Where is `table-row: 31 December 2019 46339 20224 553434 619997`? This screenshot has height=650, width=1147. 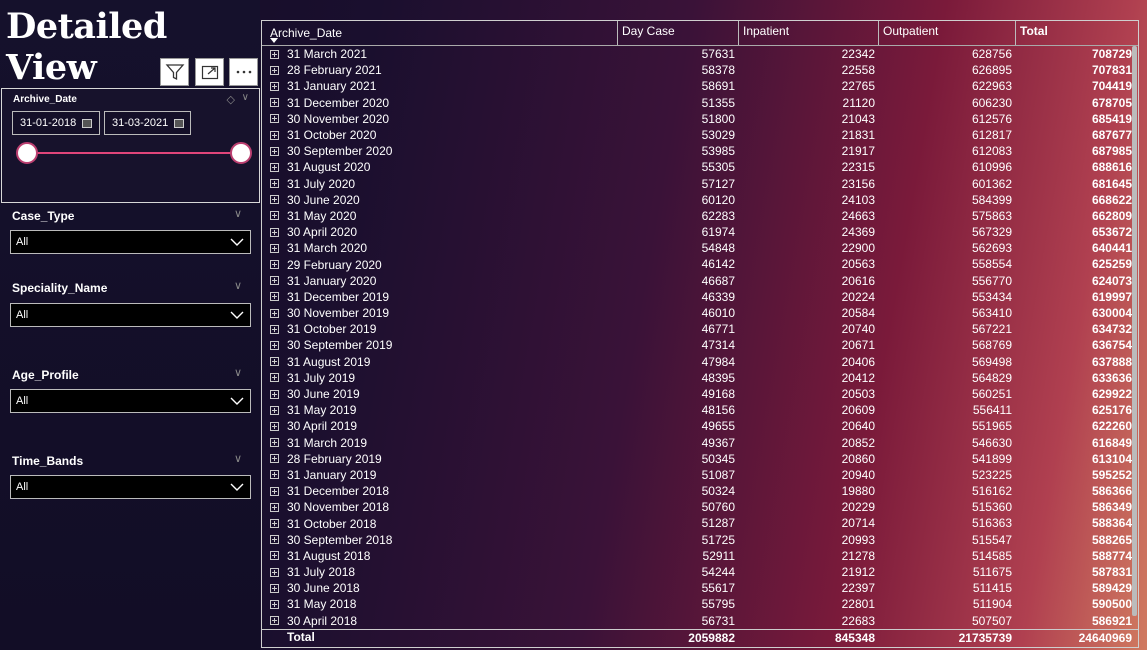 table-row: 31 December 2019 46339 20224 553434 619997 is located at coordinates (700, 297).